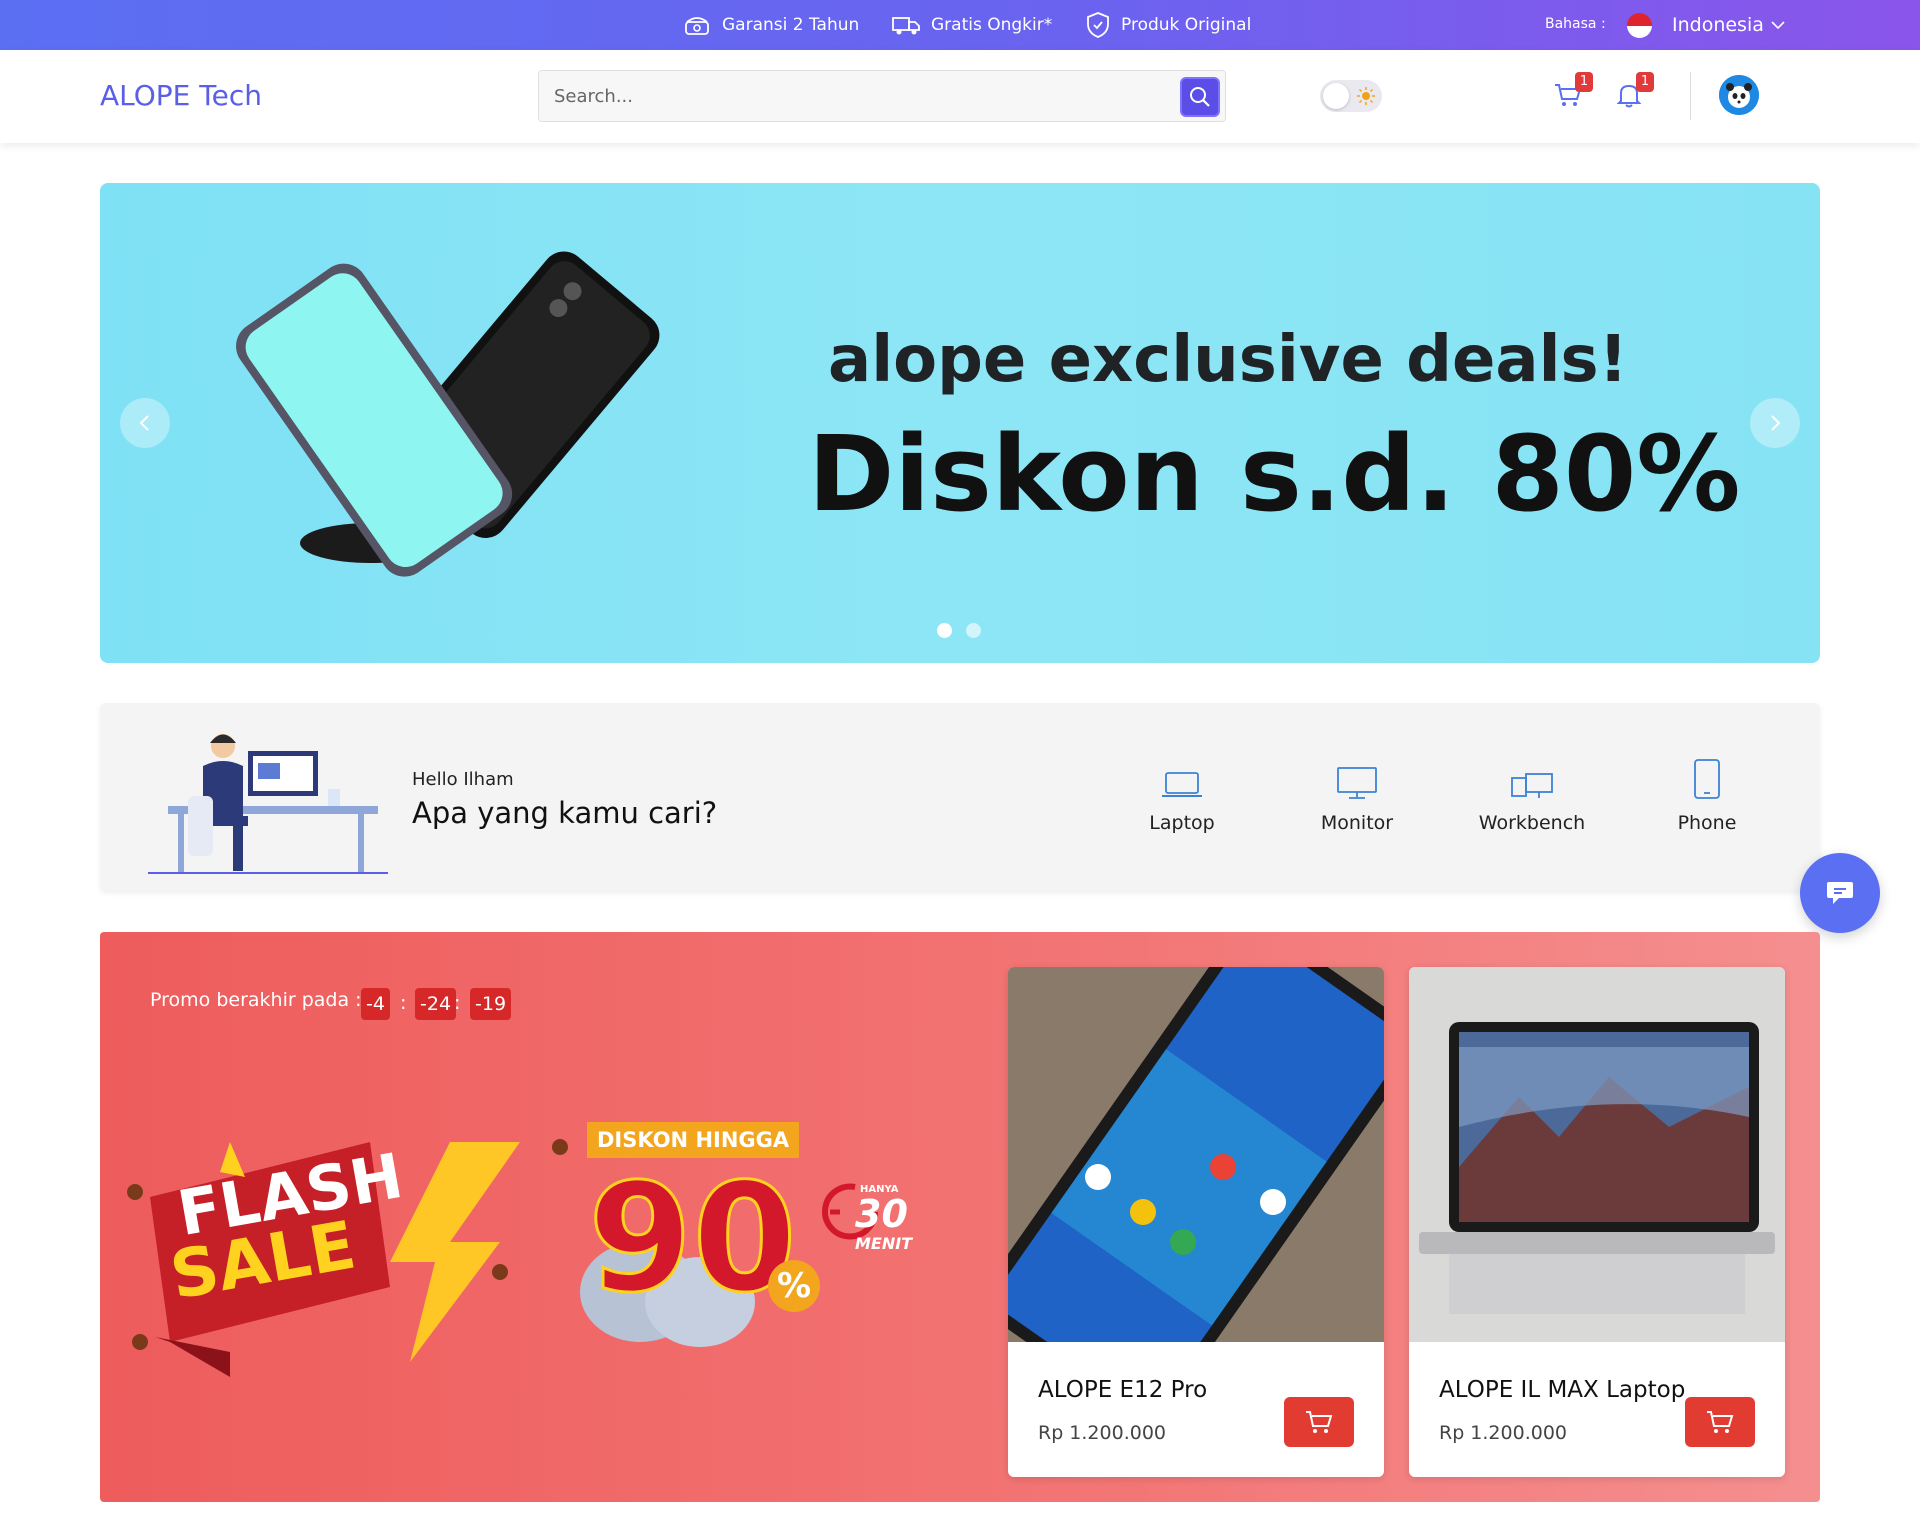 Image resolution: width=1920 pixels, height=1530 pixels. Describe the element at coordinates (1182, 823) in the screenshot. I see `category-label: Laptop` at that location.